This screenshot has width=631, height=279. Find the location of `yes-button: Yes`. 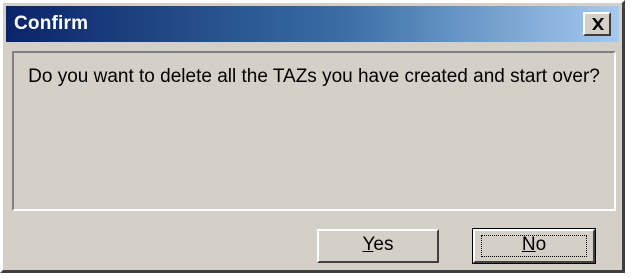

yes-button: Yes is located at coordinates (378, 246).